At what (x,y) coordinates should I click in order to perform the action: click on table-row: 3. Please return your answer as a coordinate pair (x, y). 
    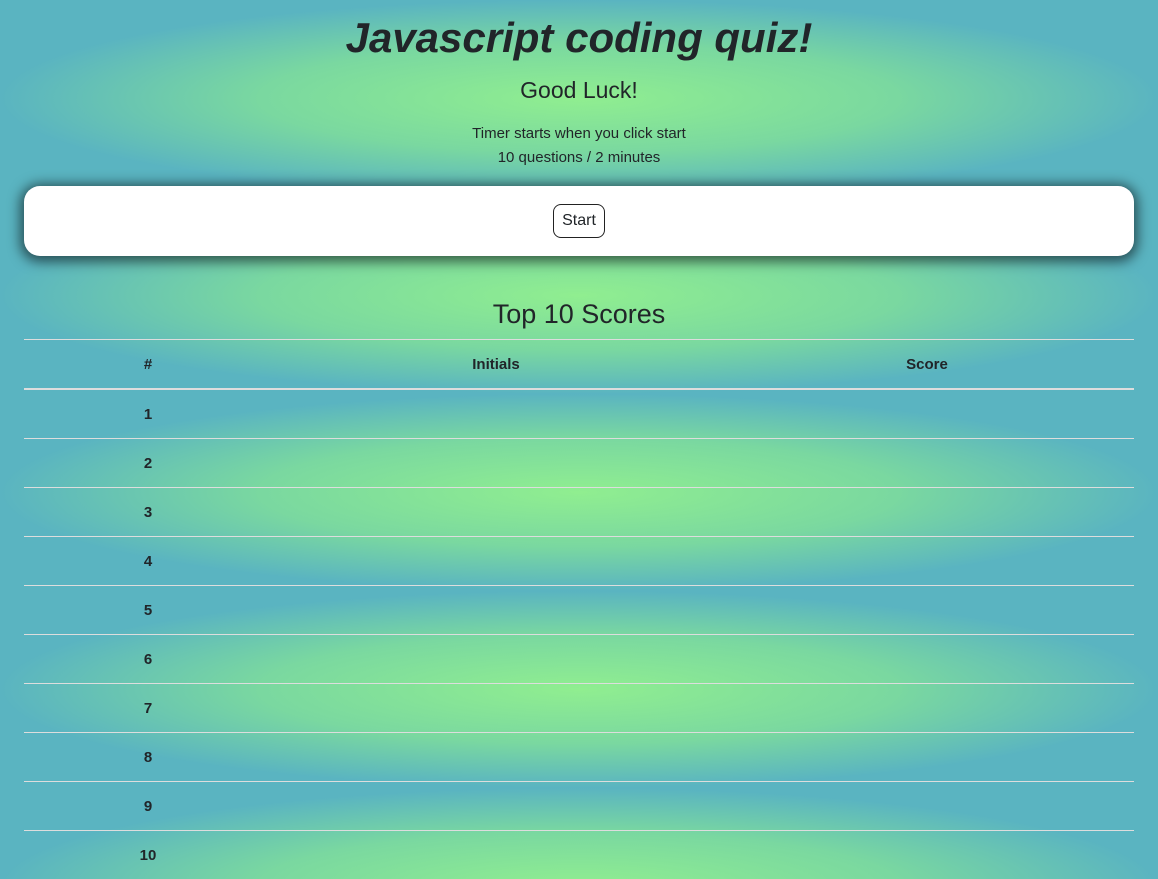
    Looking at the image, I should click on (579, 512).